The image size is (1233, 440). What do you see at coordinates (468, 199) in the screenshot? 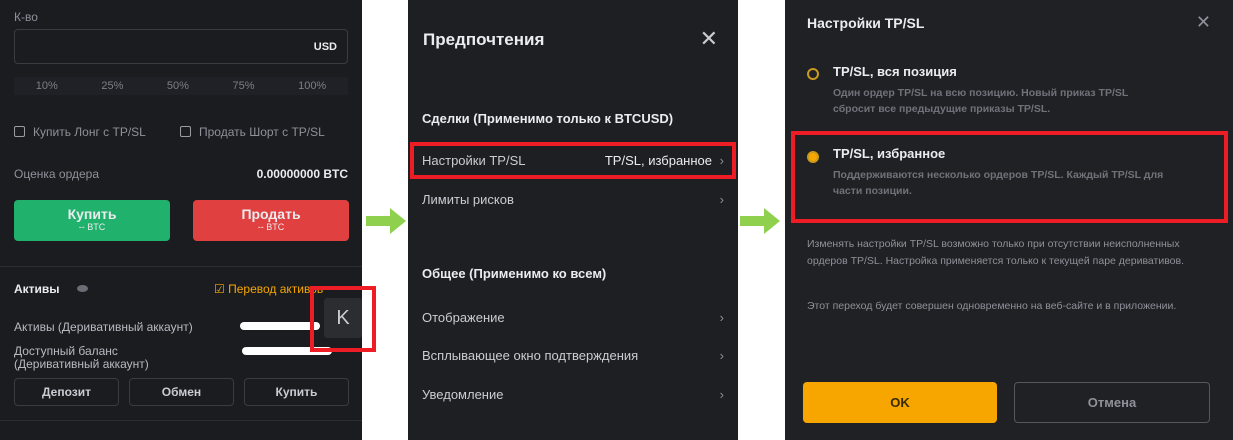
I see `risk-limits-label: Лимиты рисков` at bounding box center [468, 199].